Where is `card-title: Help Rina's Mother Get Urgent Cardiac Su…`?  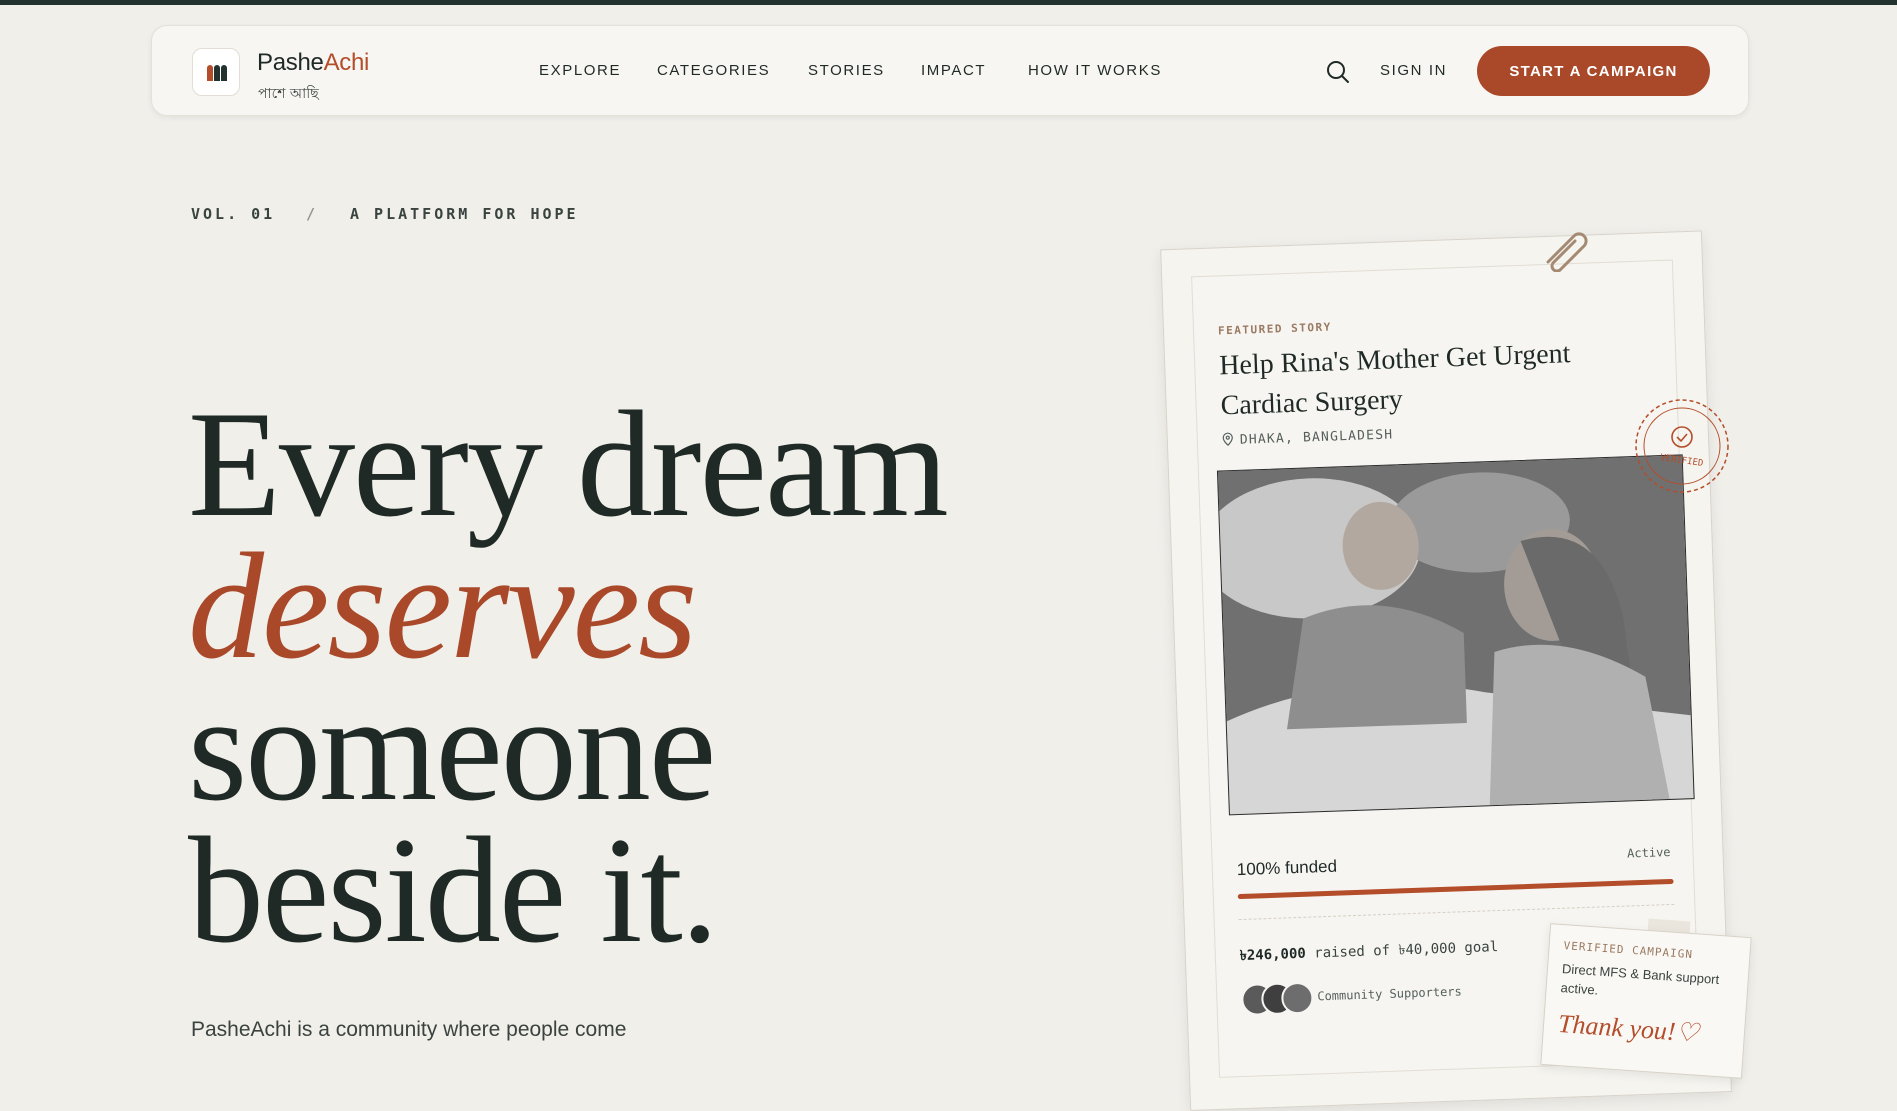
card-title: Help Rina's Mother Get Urgent Cardiac Su… is located at coordinates (1430, 379).